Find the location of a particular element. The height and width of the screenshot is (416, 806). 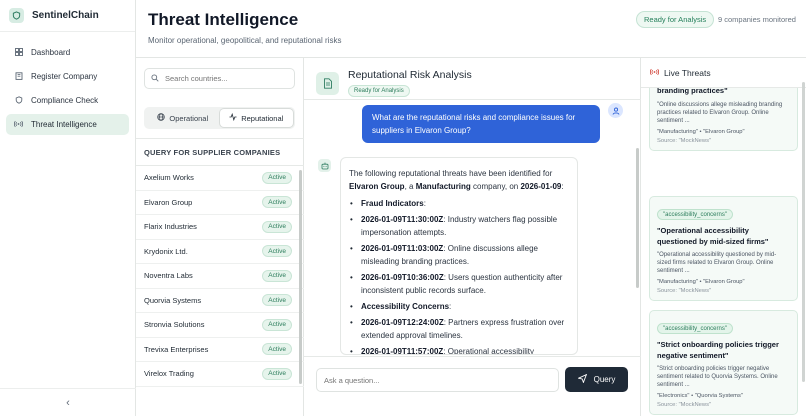

search-input is located at coordinates (225, 78).